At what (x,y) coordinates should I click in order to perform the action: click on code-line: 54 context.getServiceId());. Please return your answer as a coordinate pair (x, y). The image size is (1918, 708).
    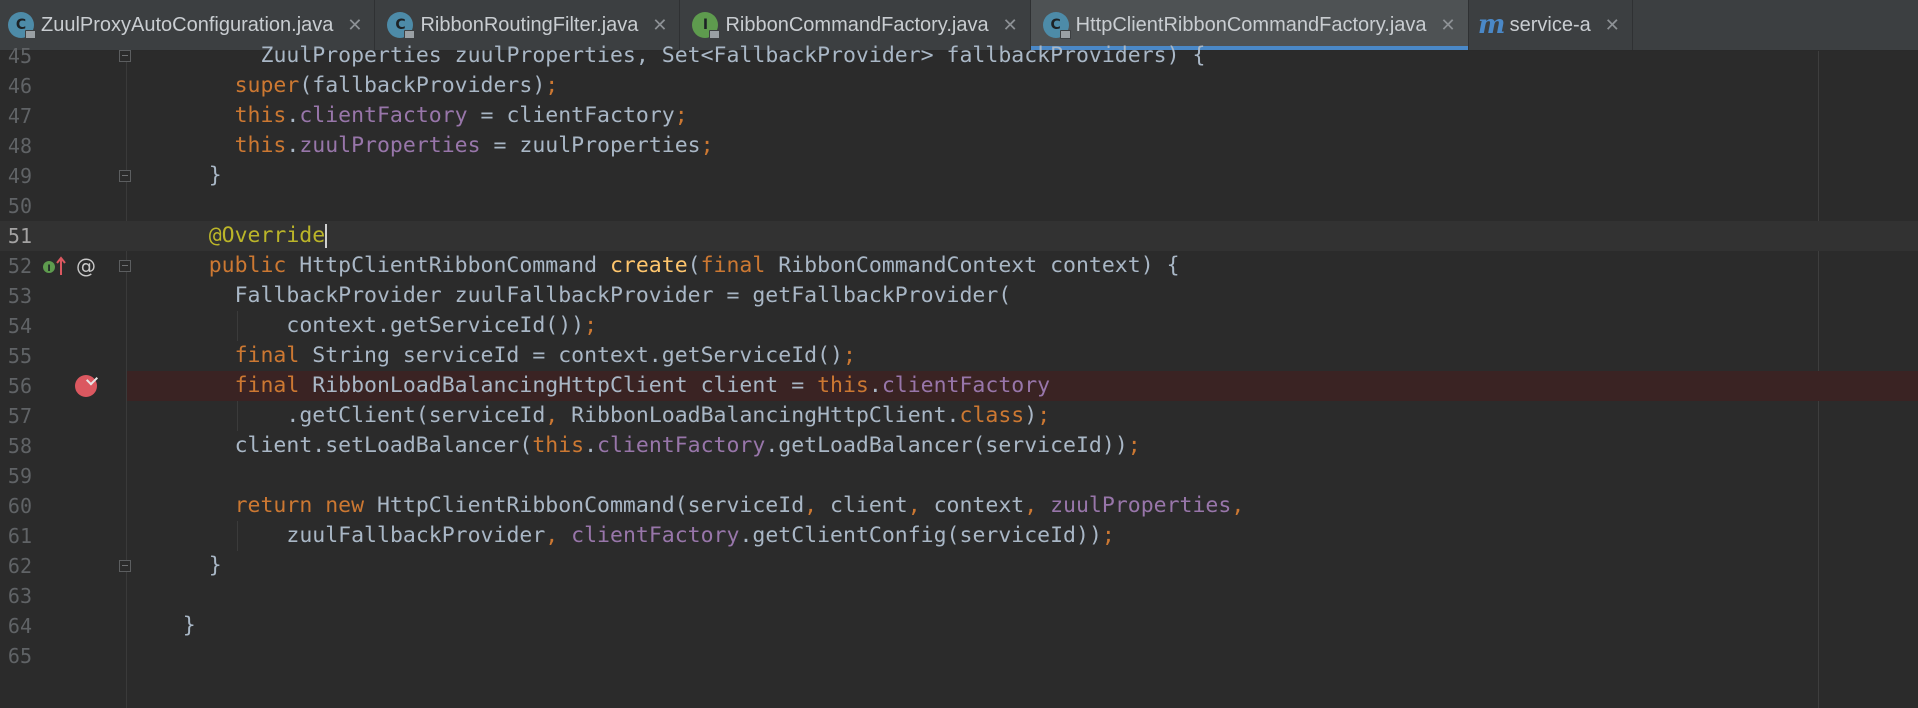
    Looking at the image, I should click on (959, 326).